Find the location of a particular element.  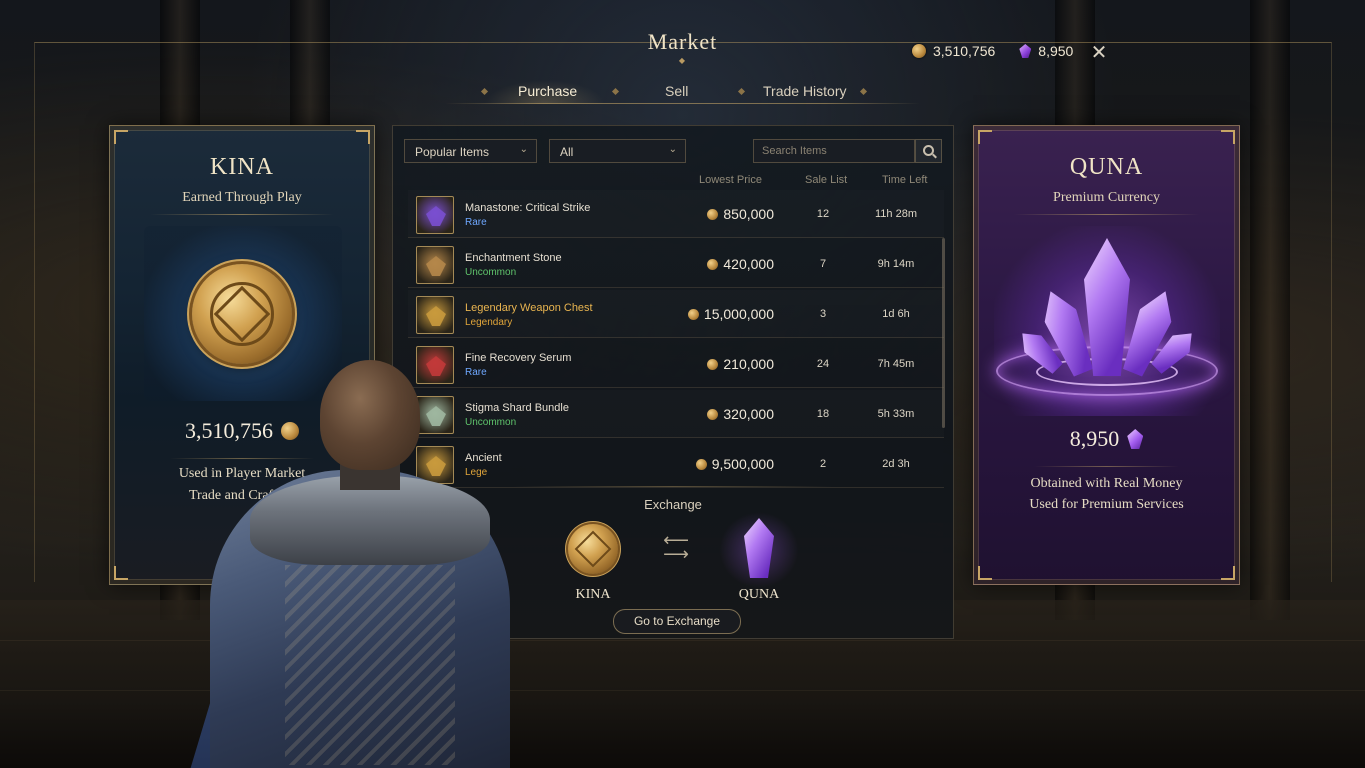

quna-amount-value: 8,950 is located at coordinates (1094, 438).